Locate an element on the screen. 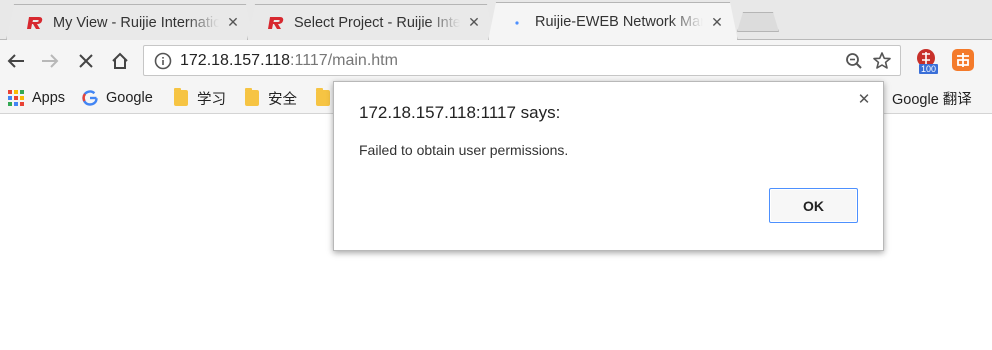 This screenshot has width=992, height=350. dialog-title: 172.18.157.118:1117 says: is located at coordinates (460, 112).